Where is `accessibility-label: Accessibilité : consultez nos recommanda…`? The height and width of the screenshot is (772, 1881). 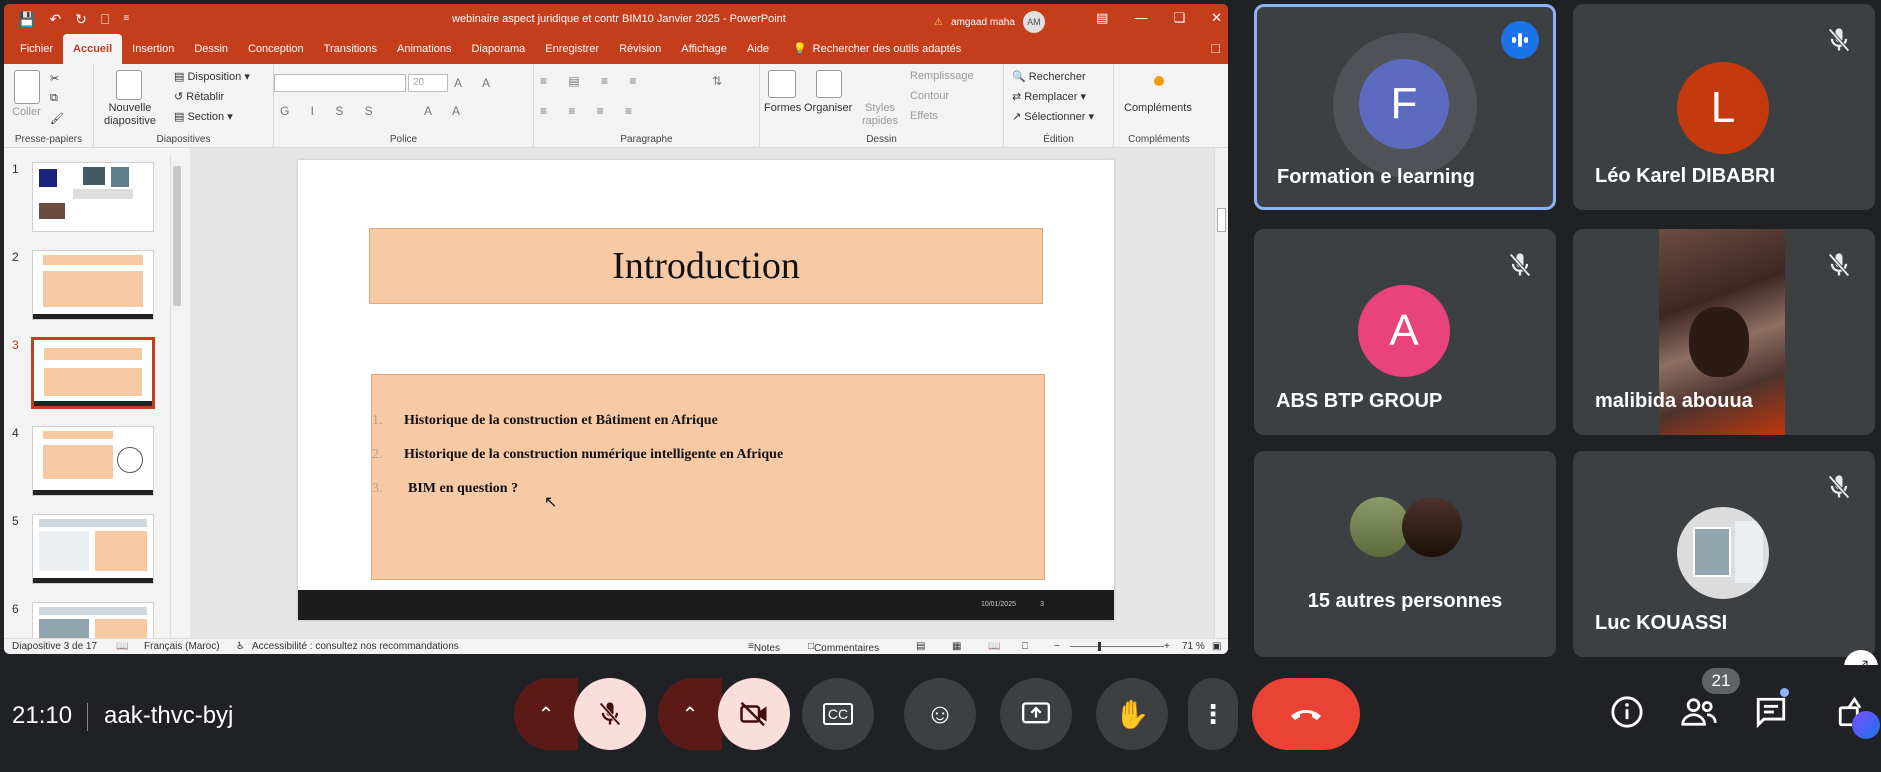 accessibility-label: Accessibilité : consultez nos recommanda… is located at coordinates (355, 646).